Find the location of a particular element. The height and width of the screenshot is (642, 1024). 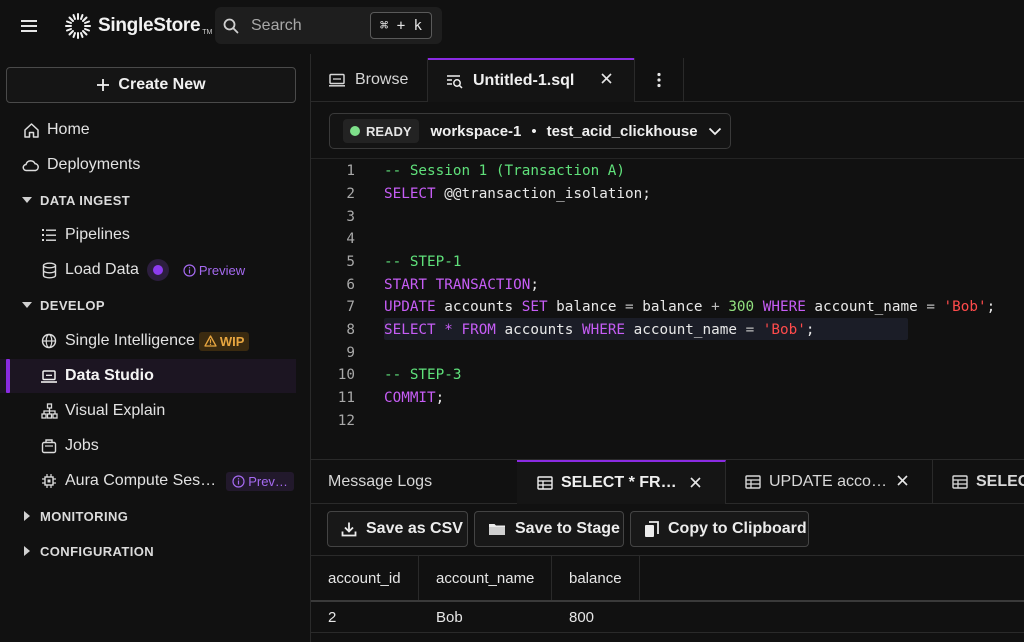

code-line-5: -- STEP-1 is located at coordinates (422, 262).